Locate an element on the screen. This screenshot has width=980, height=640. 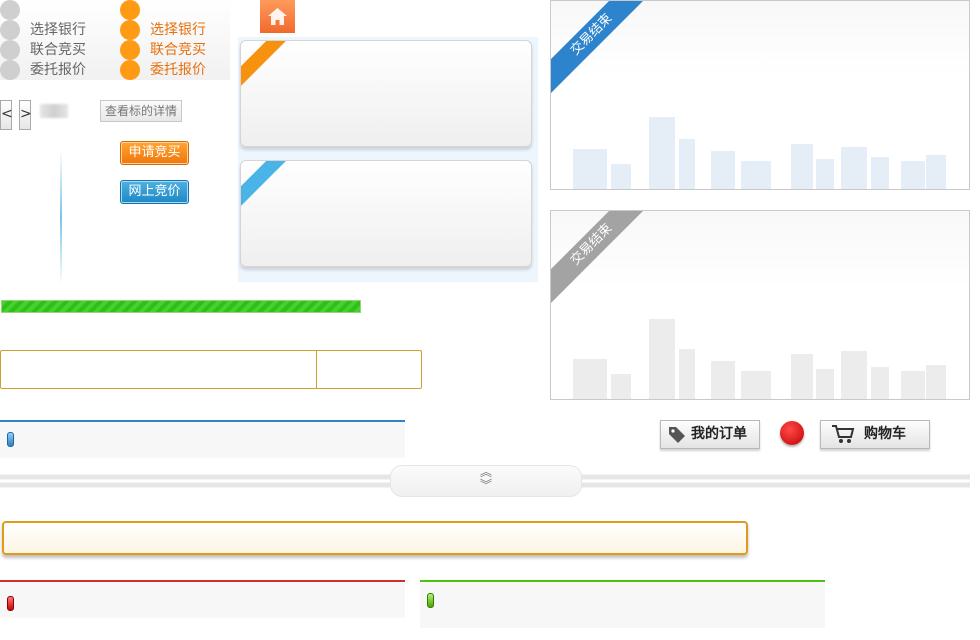
cart-button: 购物车 is located at coordinates (875, 434).